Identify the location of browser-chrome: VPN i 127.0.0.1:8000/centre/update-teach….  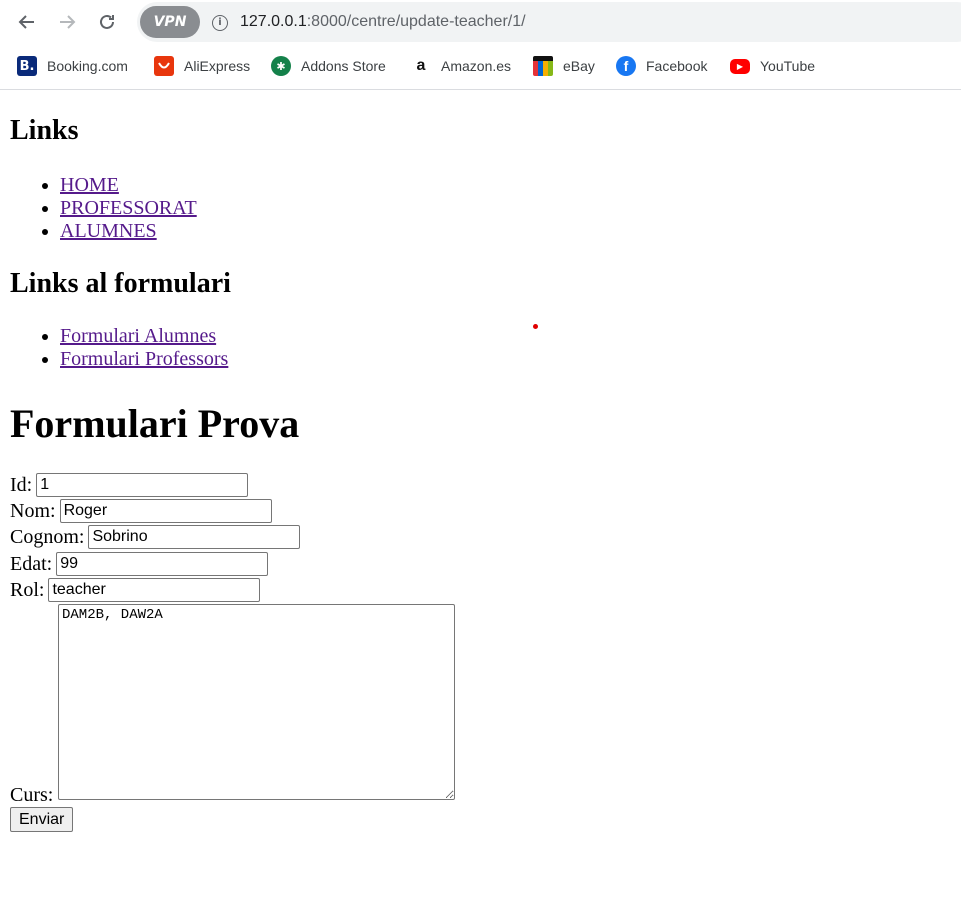
(480, 45).